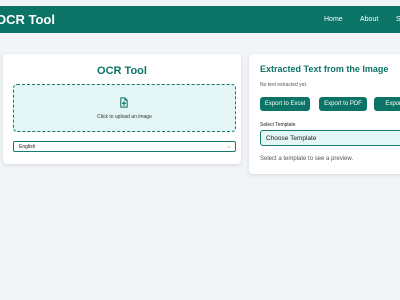 The image size is (400, 300). What do you see at coordinates (278, 125) in the screenshot?
I see `template-label: Select Template` at bounding box center [278, 125].